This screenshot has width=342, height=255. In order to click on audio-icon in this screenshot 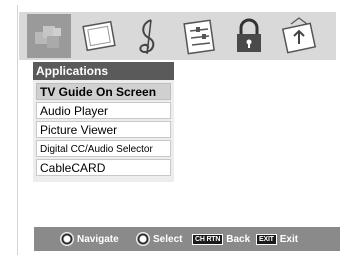, I will do `click(149, 36)`.